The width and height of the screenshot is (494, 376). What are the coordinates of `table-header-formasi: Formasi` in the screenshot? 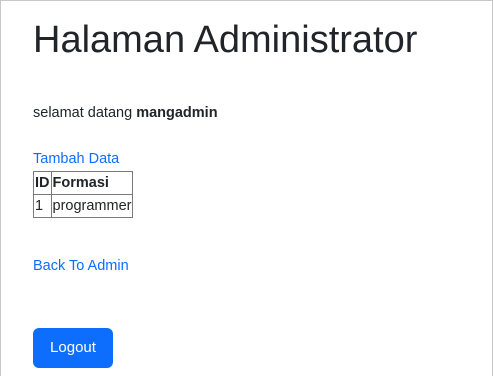 It's located at (92, 183).